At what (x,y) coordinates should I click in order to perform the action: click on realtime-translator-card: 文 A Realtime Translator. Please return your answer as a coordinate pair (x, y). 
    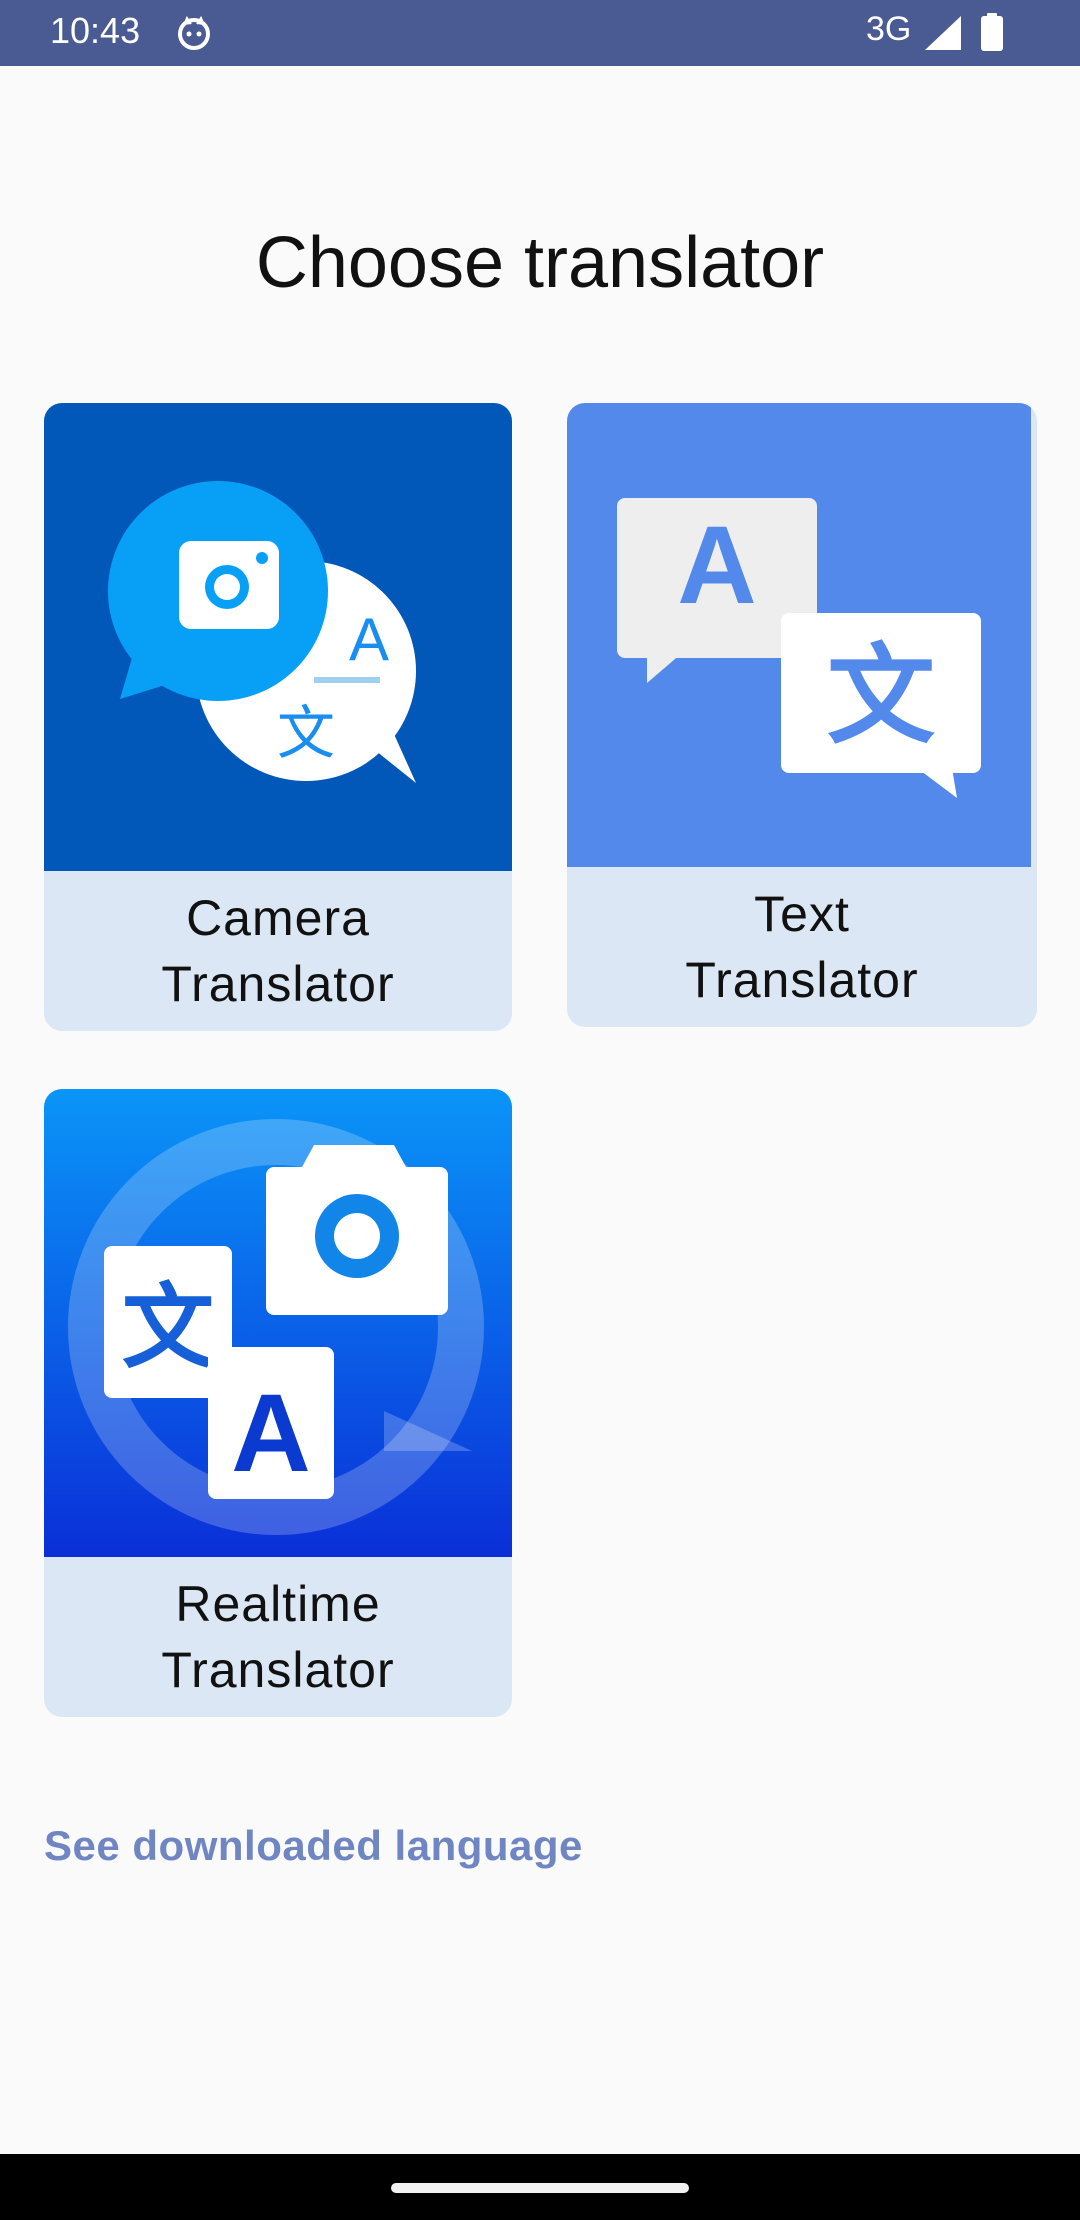
    Looking at the image, I should click on (278, 1403).